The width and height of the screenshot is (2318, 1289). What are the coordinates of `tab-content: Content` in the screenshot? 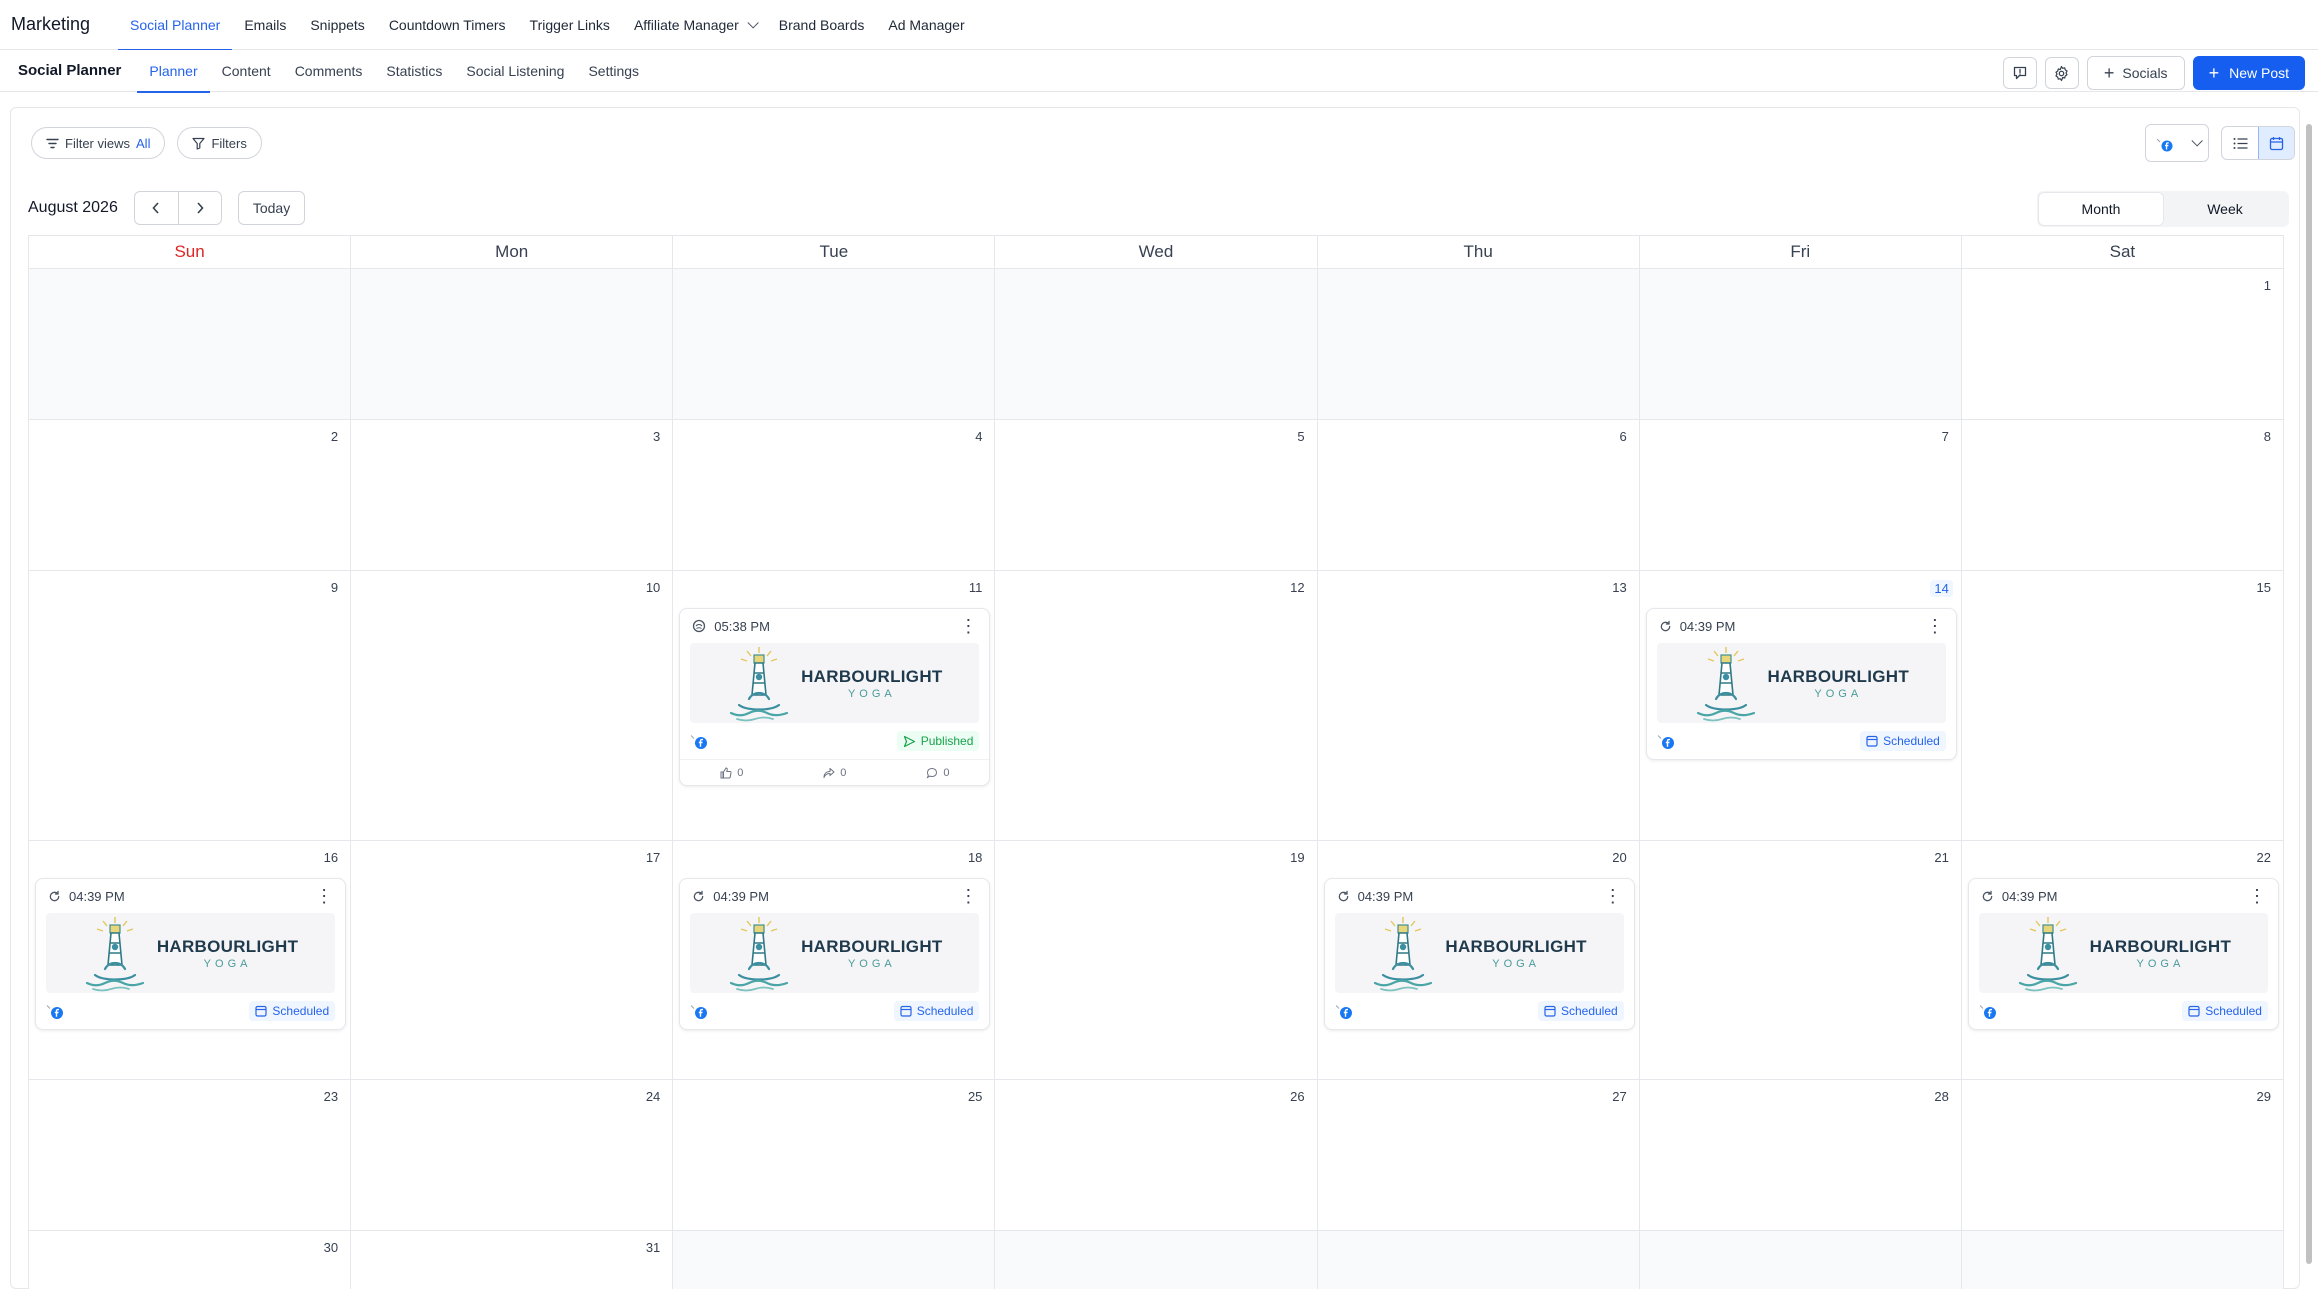 It's located at (246, 71).